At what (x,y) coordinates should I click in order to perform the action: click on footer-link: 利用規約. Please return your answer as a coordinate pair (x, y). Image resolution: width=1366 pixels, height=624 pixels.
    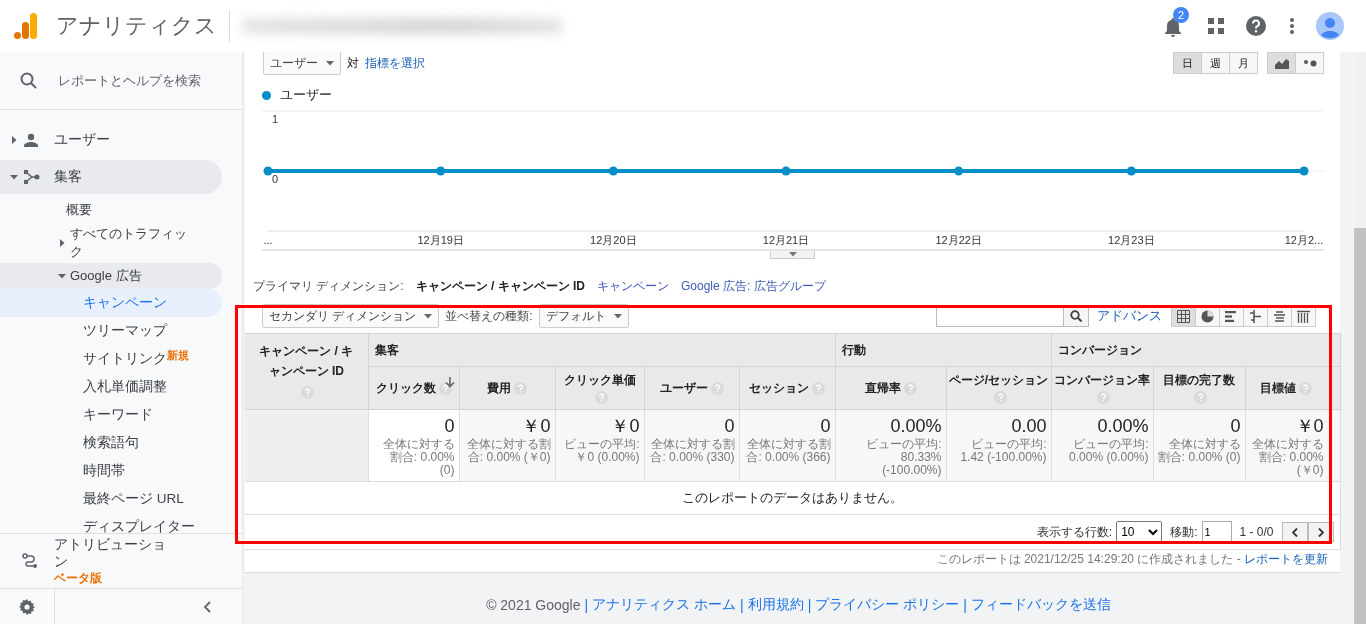
    Looking at the image, I should click on (775, 604).